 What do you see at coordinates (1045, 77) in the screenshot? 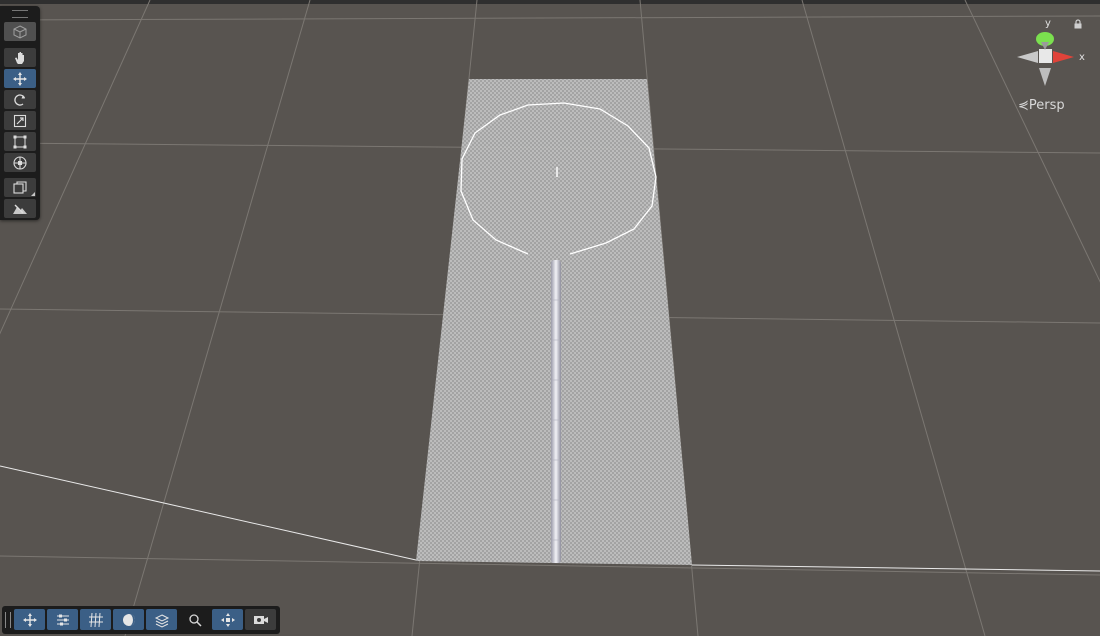
I see `neg-y-axis-cone` at bounding box center [1045, 77].